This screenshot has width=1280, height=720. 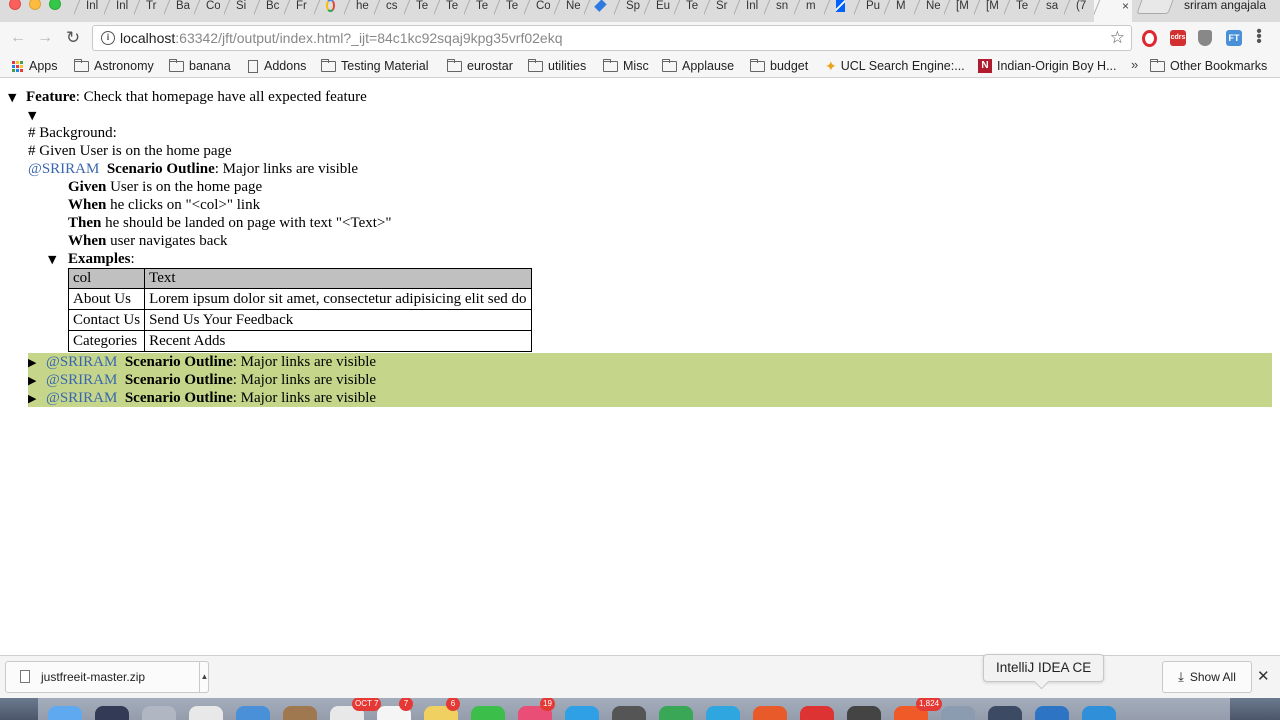 What do you see at coordinates (1127, 6) in the screenshot?
I see `tab-close-icon: ×` at bounding box center [1127, 6].